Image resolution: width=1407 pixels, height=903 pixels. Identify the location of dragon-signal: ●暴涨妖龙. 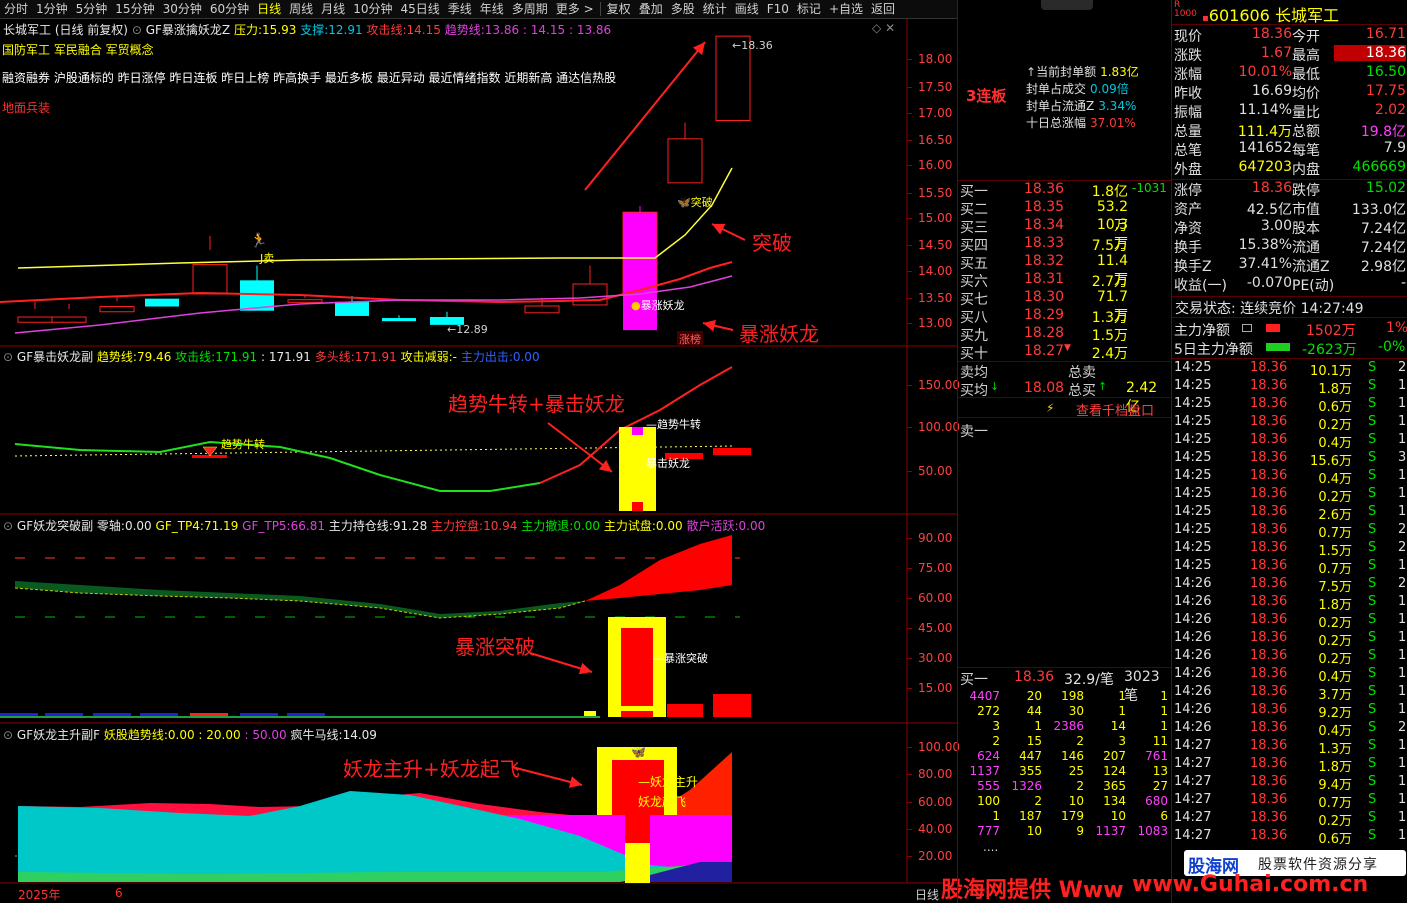
(658, 305).